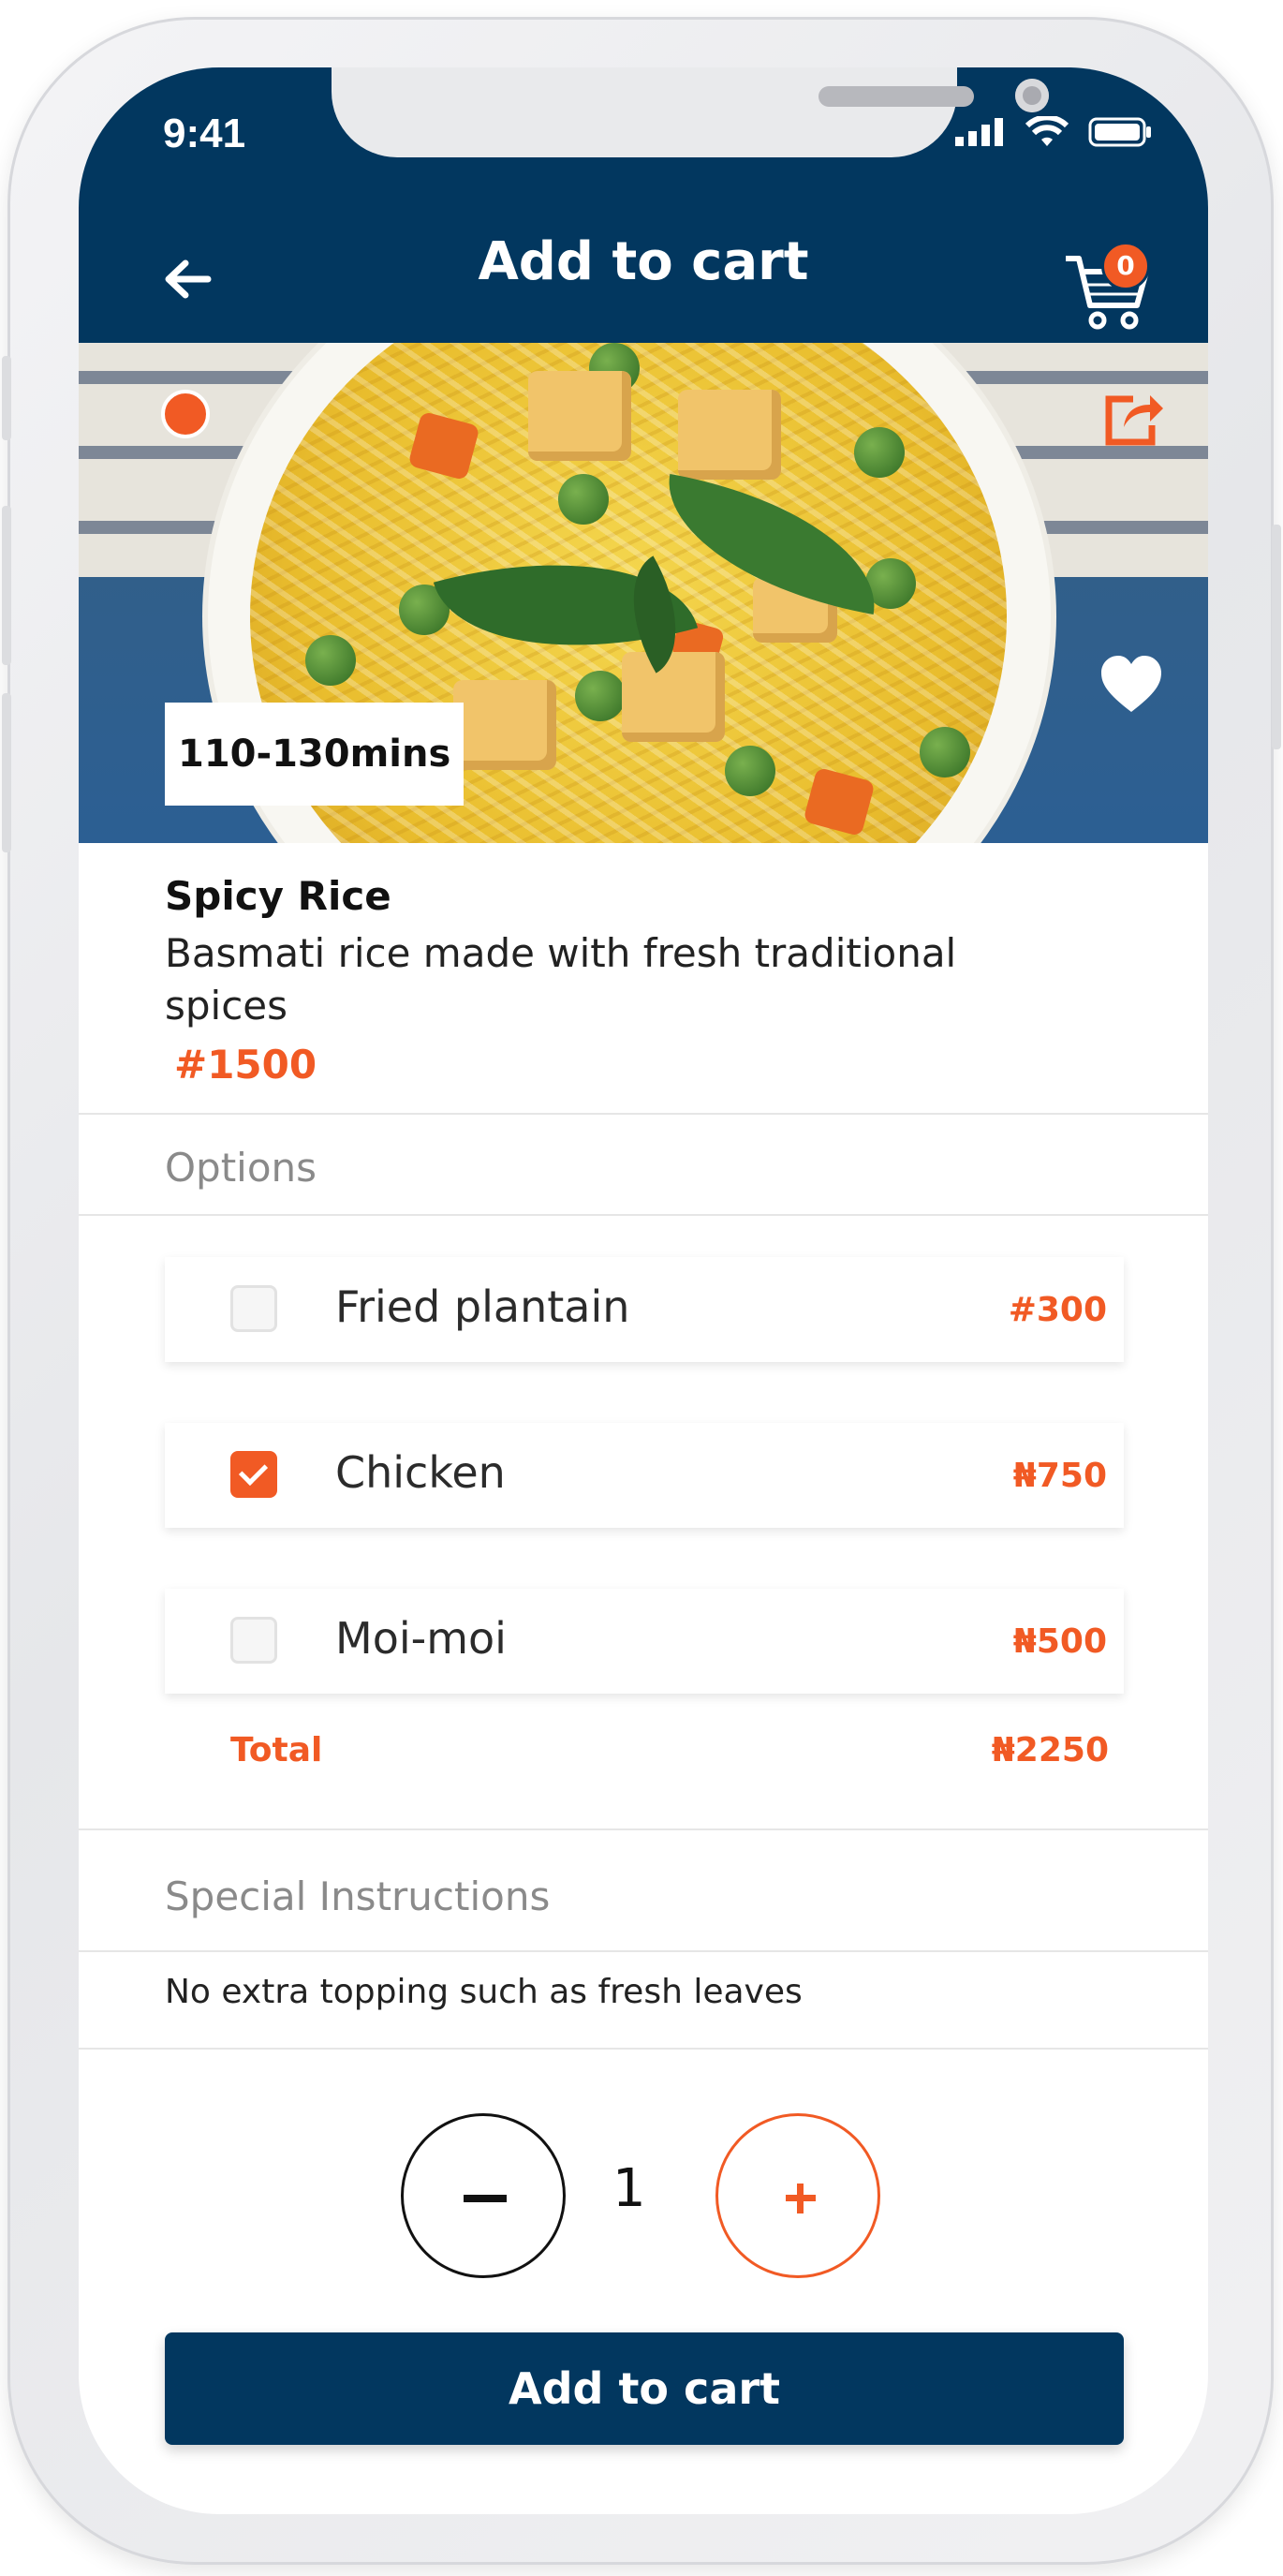 This screenshot has height=2576, width=1283. I want to click on heart-icon, so click(1131, 684).